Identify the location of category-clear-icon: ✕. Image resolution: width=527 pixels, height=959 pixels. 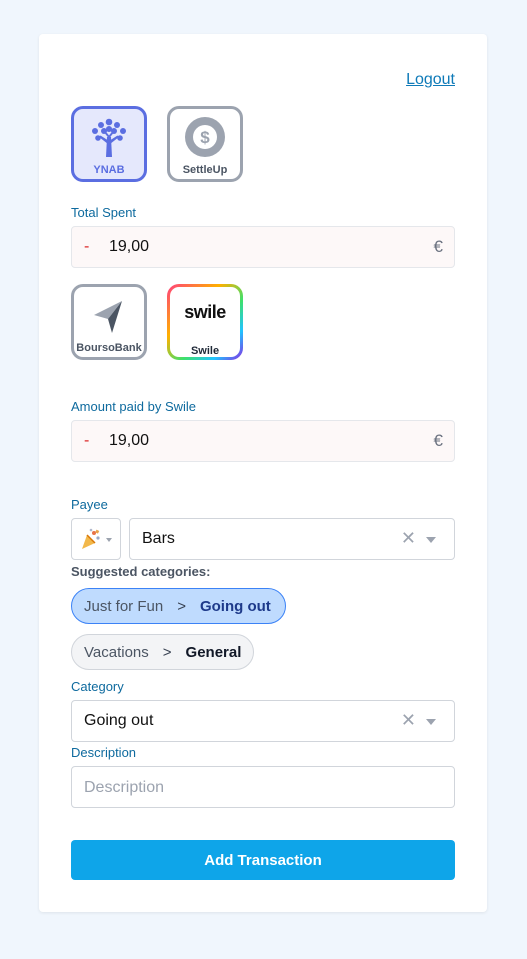
(408, 720).